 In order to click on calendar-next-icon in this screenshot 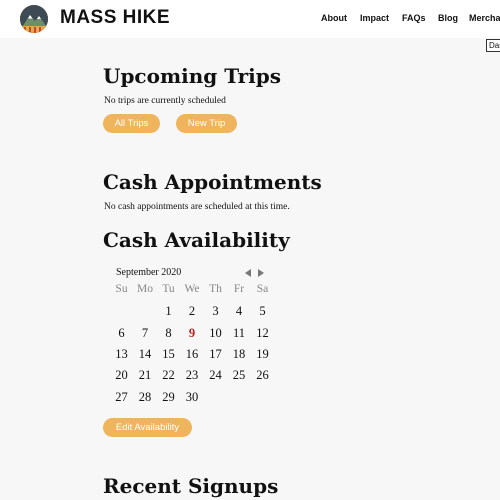, I will do `click(261, 273)`.